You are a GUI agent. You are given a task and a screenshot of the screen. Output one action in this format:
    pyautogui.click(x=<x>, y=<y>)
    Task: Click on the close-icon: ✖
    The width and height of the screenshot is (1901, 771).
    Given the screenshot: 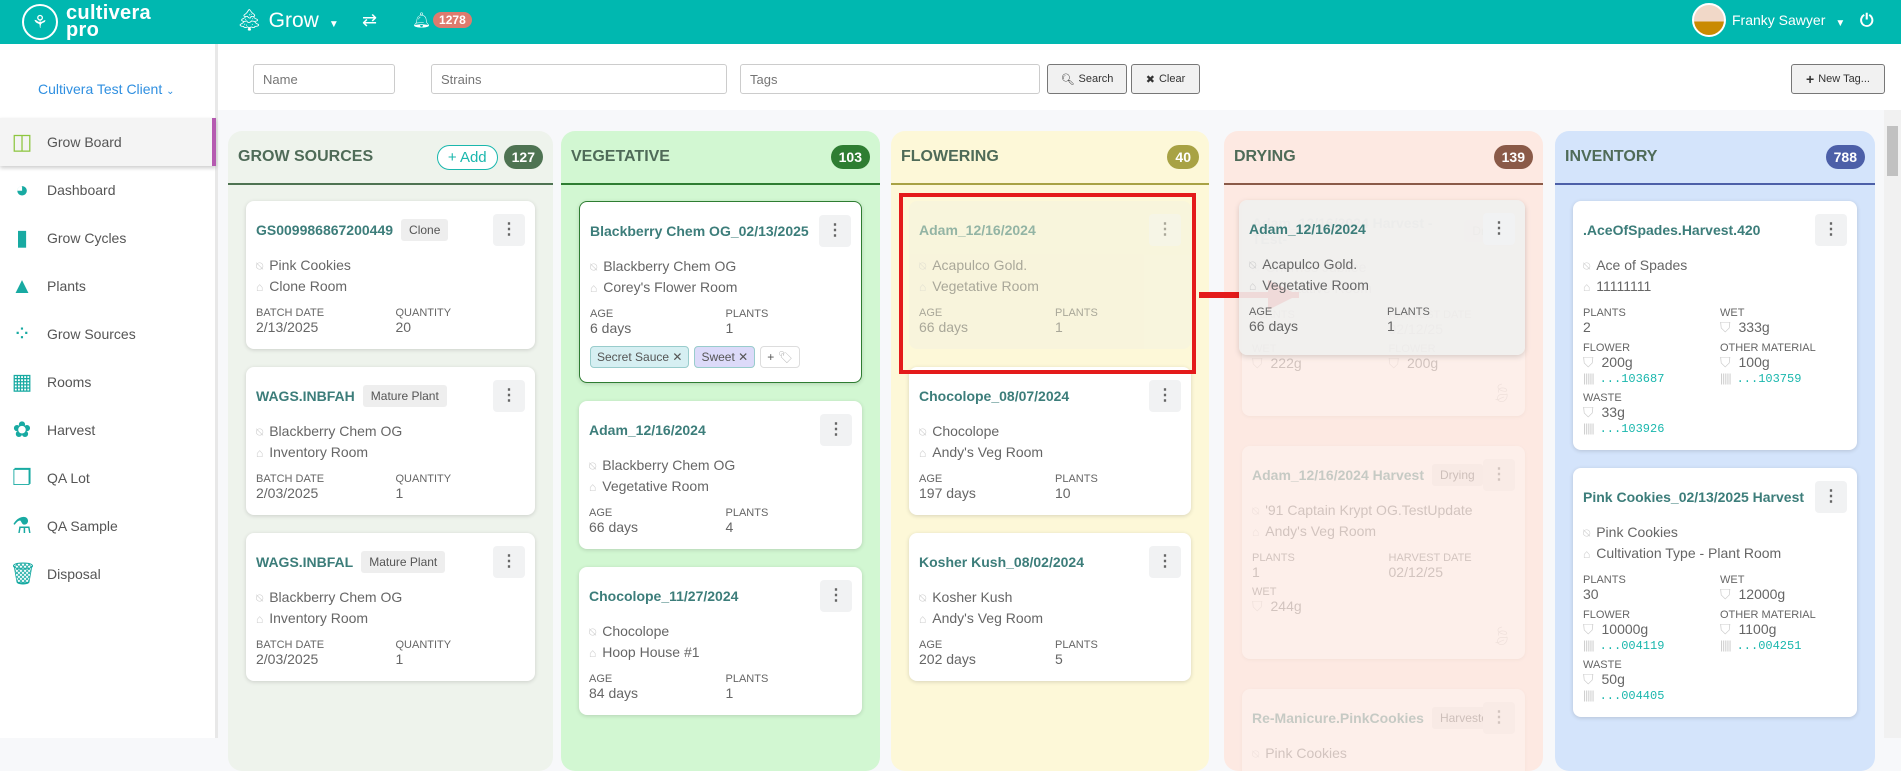 What is the action you would take?
    pyautogui.click(x=1150, y=79)
    